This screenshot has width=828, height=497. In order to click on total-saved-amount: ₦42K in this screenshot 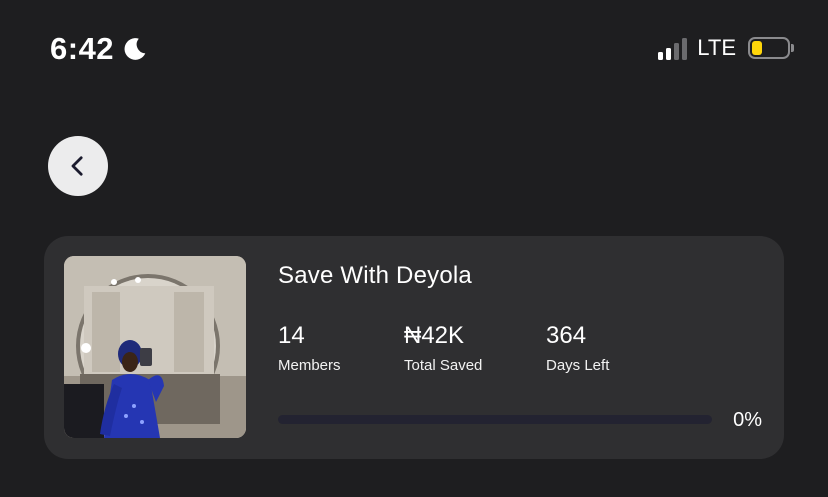, I will do `click(434, 335)`.